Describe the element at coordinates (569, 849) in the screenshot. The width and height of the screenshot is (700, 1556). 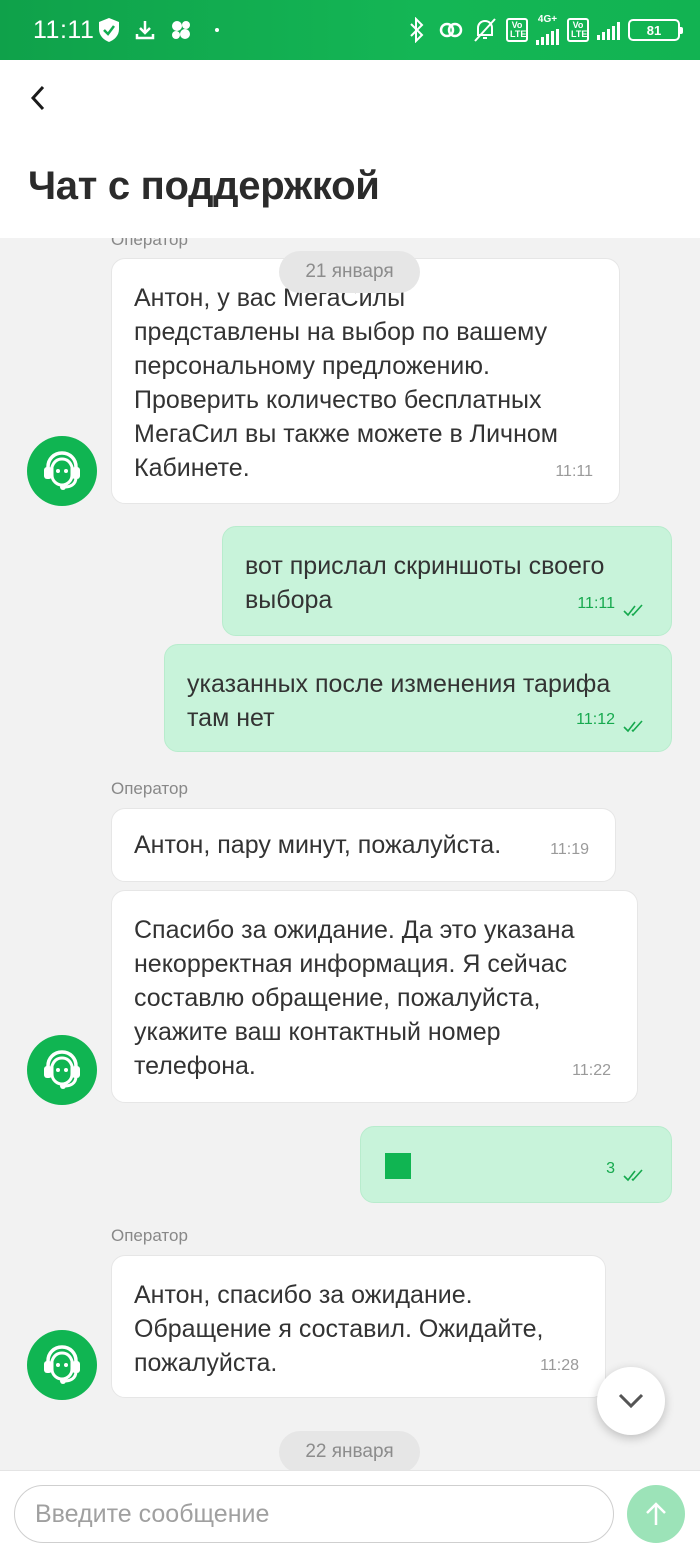
I see `message-time: 11:19` at that location.